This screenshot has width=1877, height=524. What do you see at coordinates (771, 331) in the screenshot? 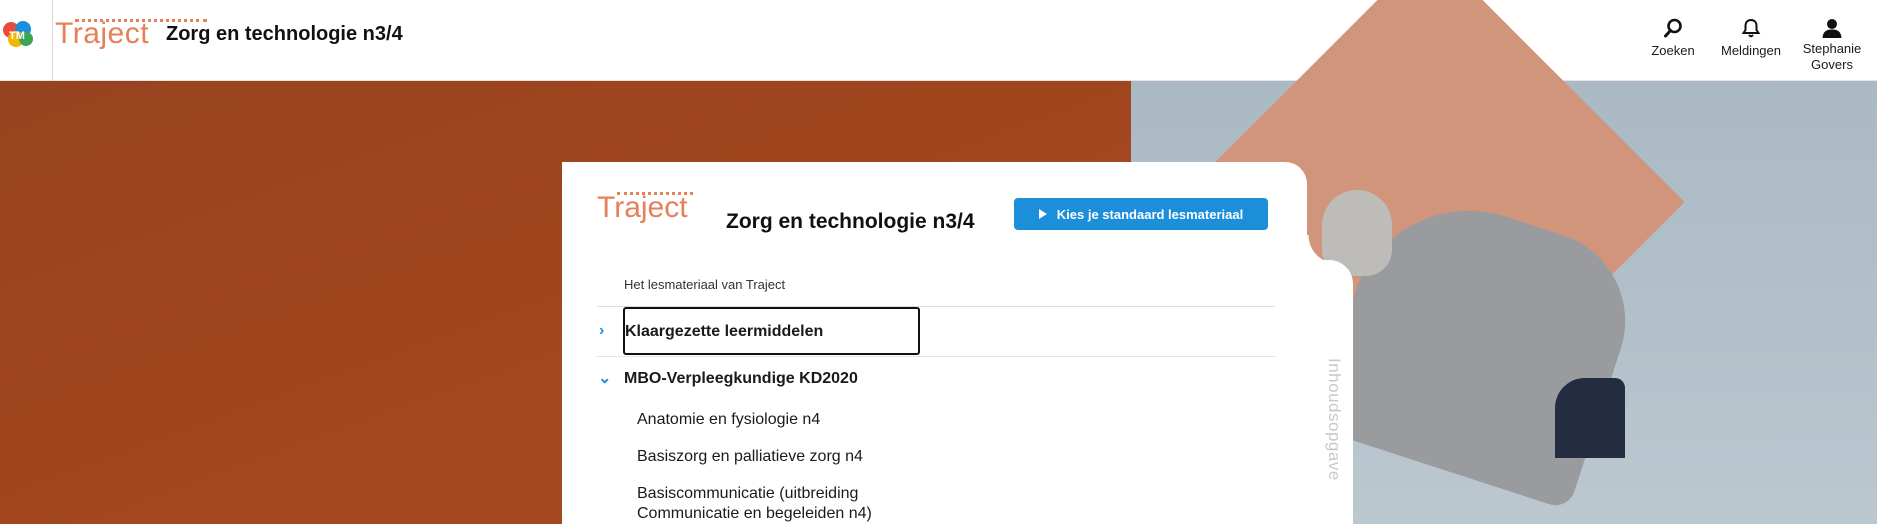
I see `tree-item-prepared-materials: Klaargezette leermiddelen` at bounding box center [771, 331].